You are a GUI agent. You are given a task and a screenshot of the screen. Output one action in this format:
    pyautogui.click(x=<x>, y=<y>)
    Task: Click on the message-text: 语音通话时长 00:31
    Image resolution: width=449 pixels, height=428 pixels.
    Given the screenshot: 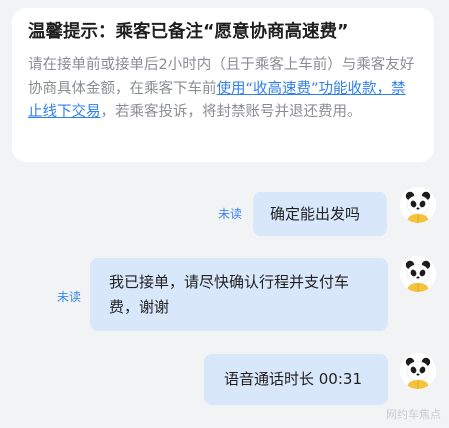 What is the action you would take?
    pyautogui.click(x=293, y=379)
    